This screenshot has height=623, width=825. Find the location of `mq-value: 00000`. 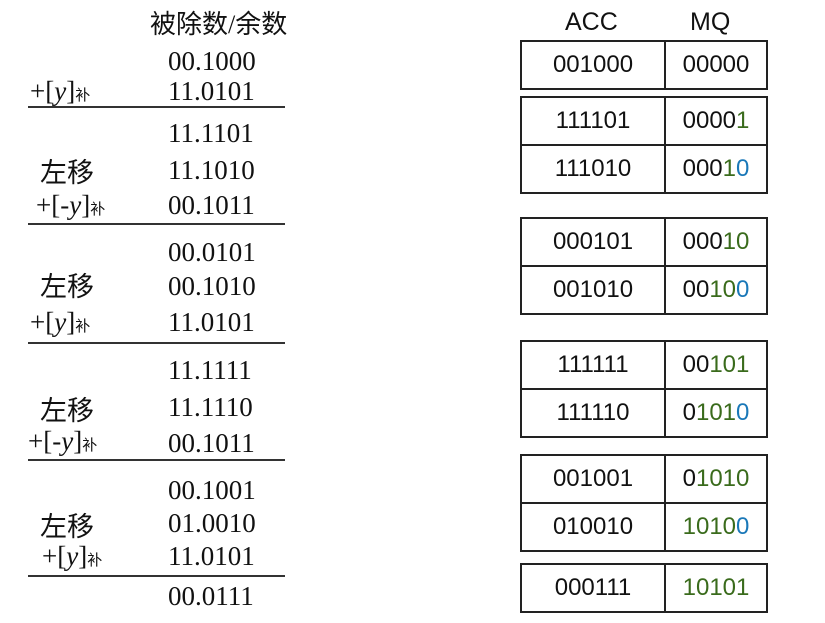

mq-value: 00000 is located at coordinates (716, 65).